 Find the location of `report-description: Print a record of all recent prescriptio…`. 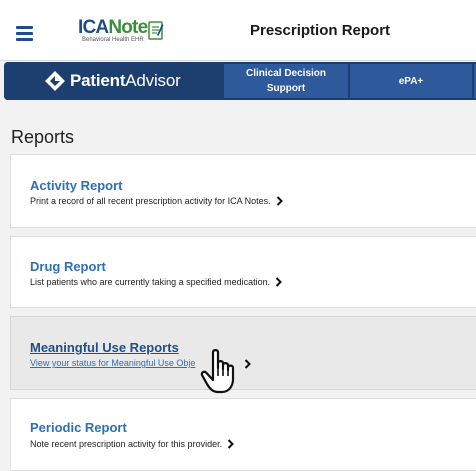

report-description: Print a record of all recent prescriptio… is located at coordinates (156, 201).